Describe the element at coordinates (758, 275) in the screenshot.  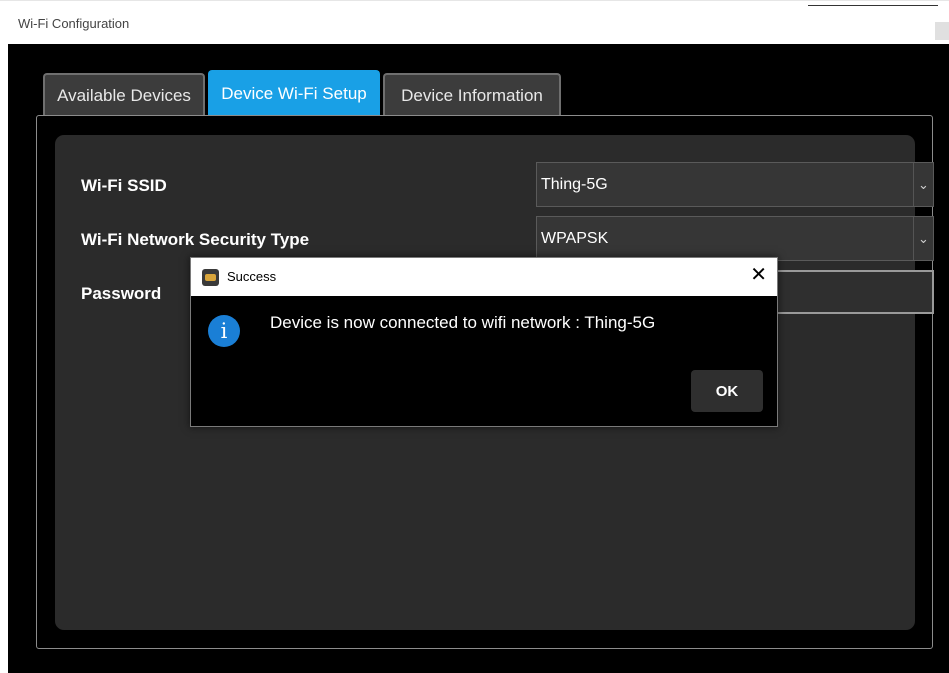
I see `close-icon: ✕` at that location.